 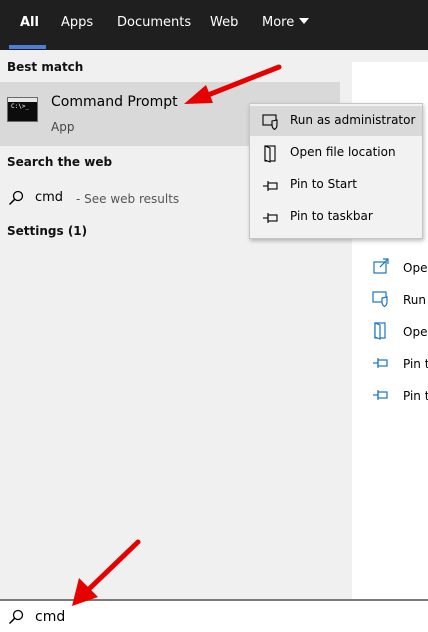 What do you see at coordinates (49, 197) in the screenshot?
I see `web-result-query: cmd` at bounding box center [49, 197].